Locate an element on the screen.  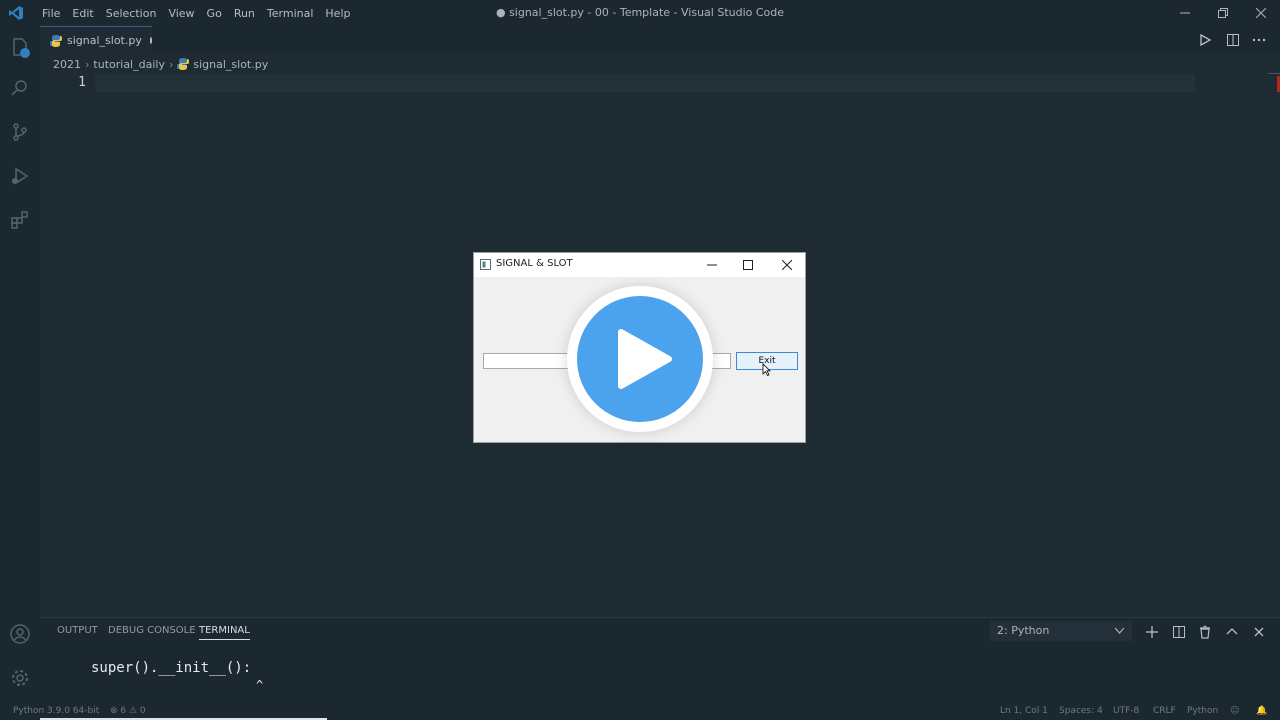
close-panel-button is located at coordinates (1259, 631).